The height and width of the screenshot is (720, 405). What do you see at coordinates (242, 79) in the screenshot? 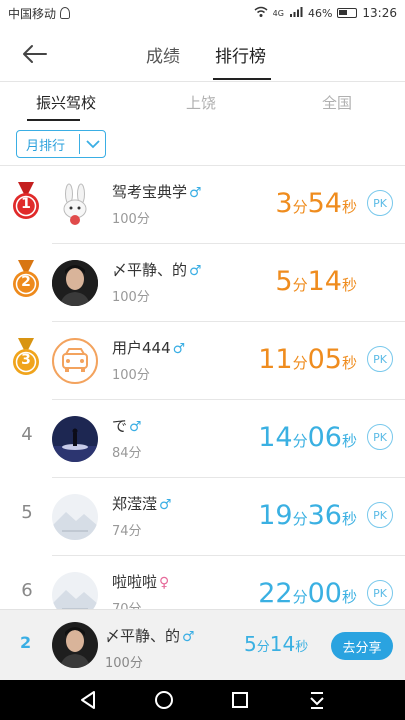
I see `active-tab-indicator` at bounding box center [242, 79].